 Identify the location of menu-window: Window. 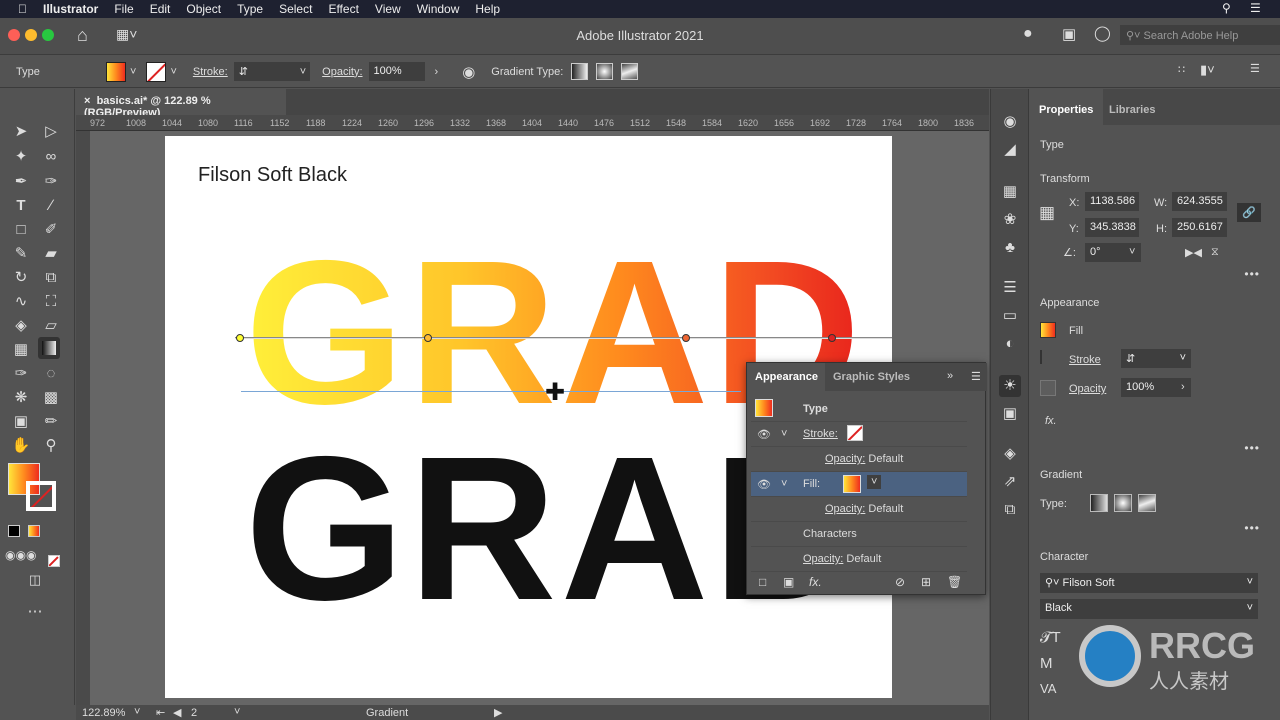
(438, 9).